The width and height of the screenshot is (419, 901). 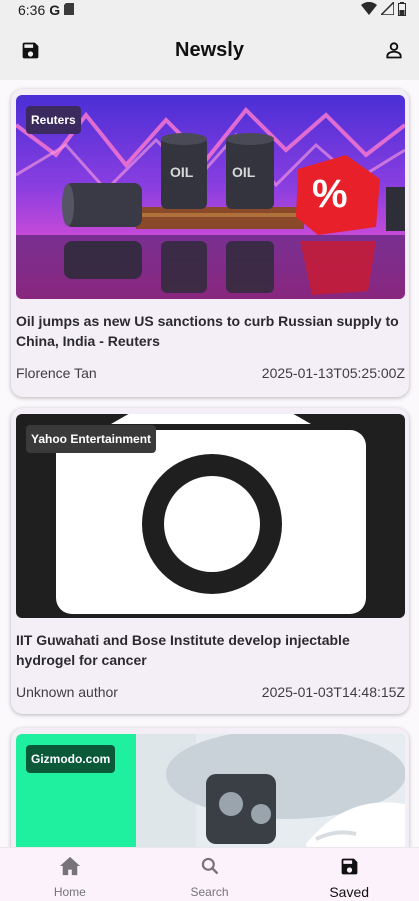 What do you see at coordinates (70, 868) in the screenshot?
I see `home-icon` at bounding box center [70, 868].